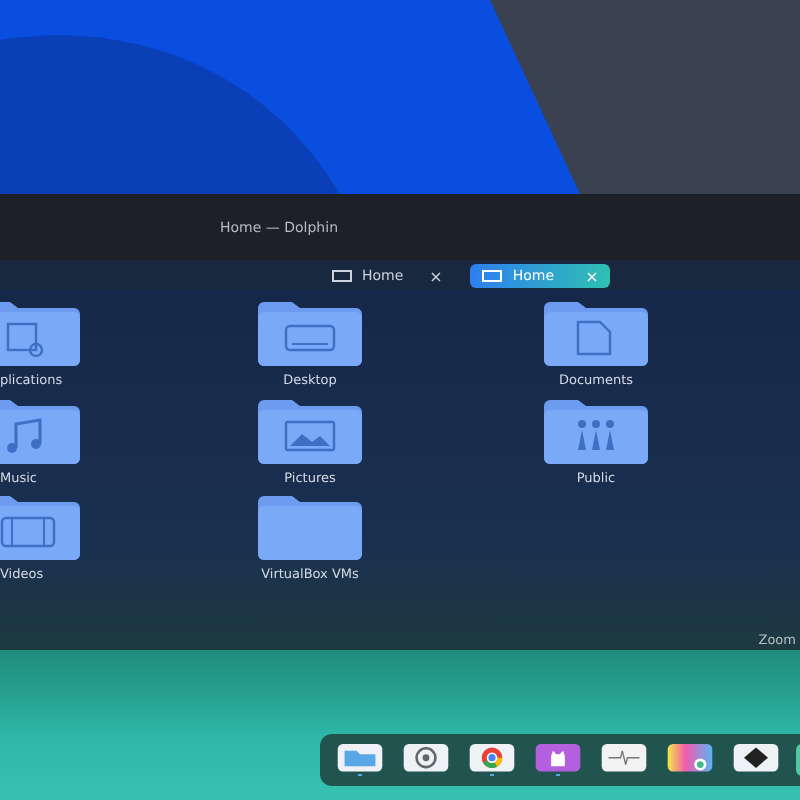 The image size is (800, 800). I want to click on browser-icon, so click(492, 758).